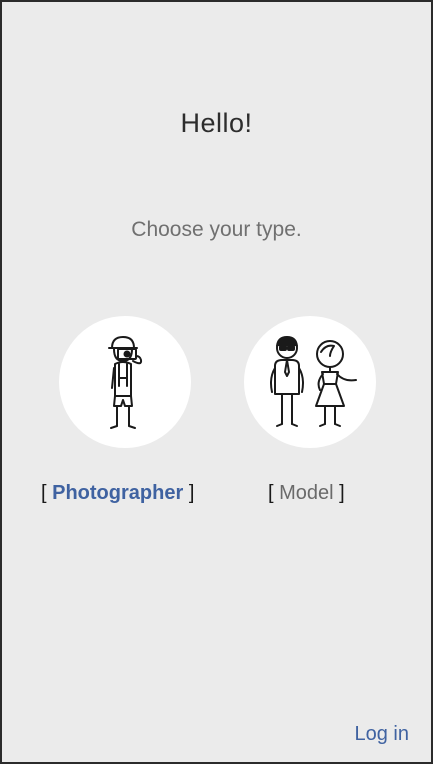 Image resolution: width=433 pixels, height=764 pixels. I want to click on login-link: Log in, so click(382, 734).